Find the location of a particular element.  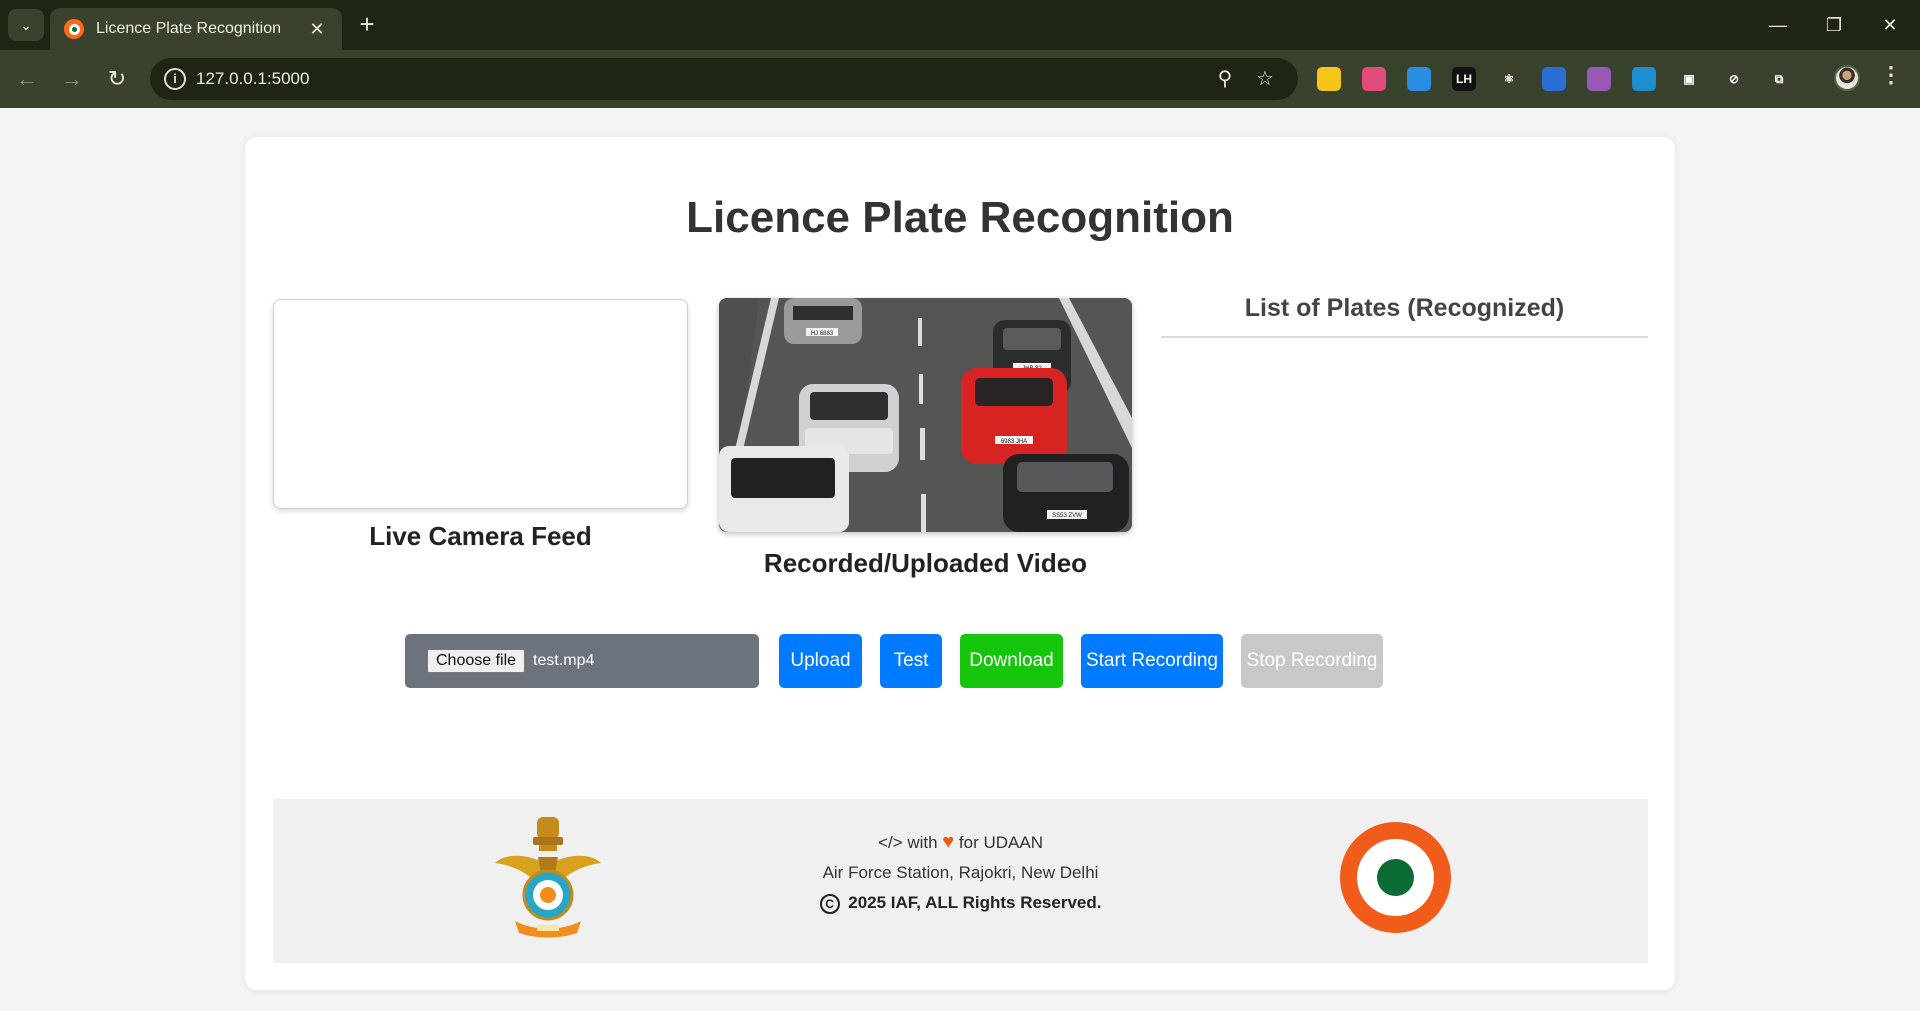

made-with-prefix: </> with is located at coordinates (908, 842).